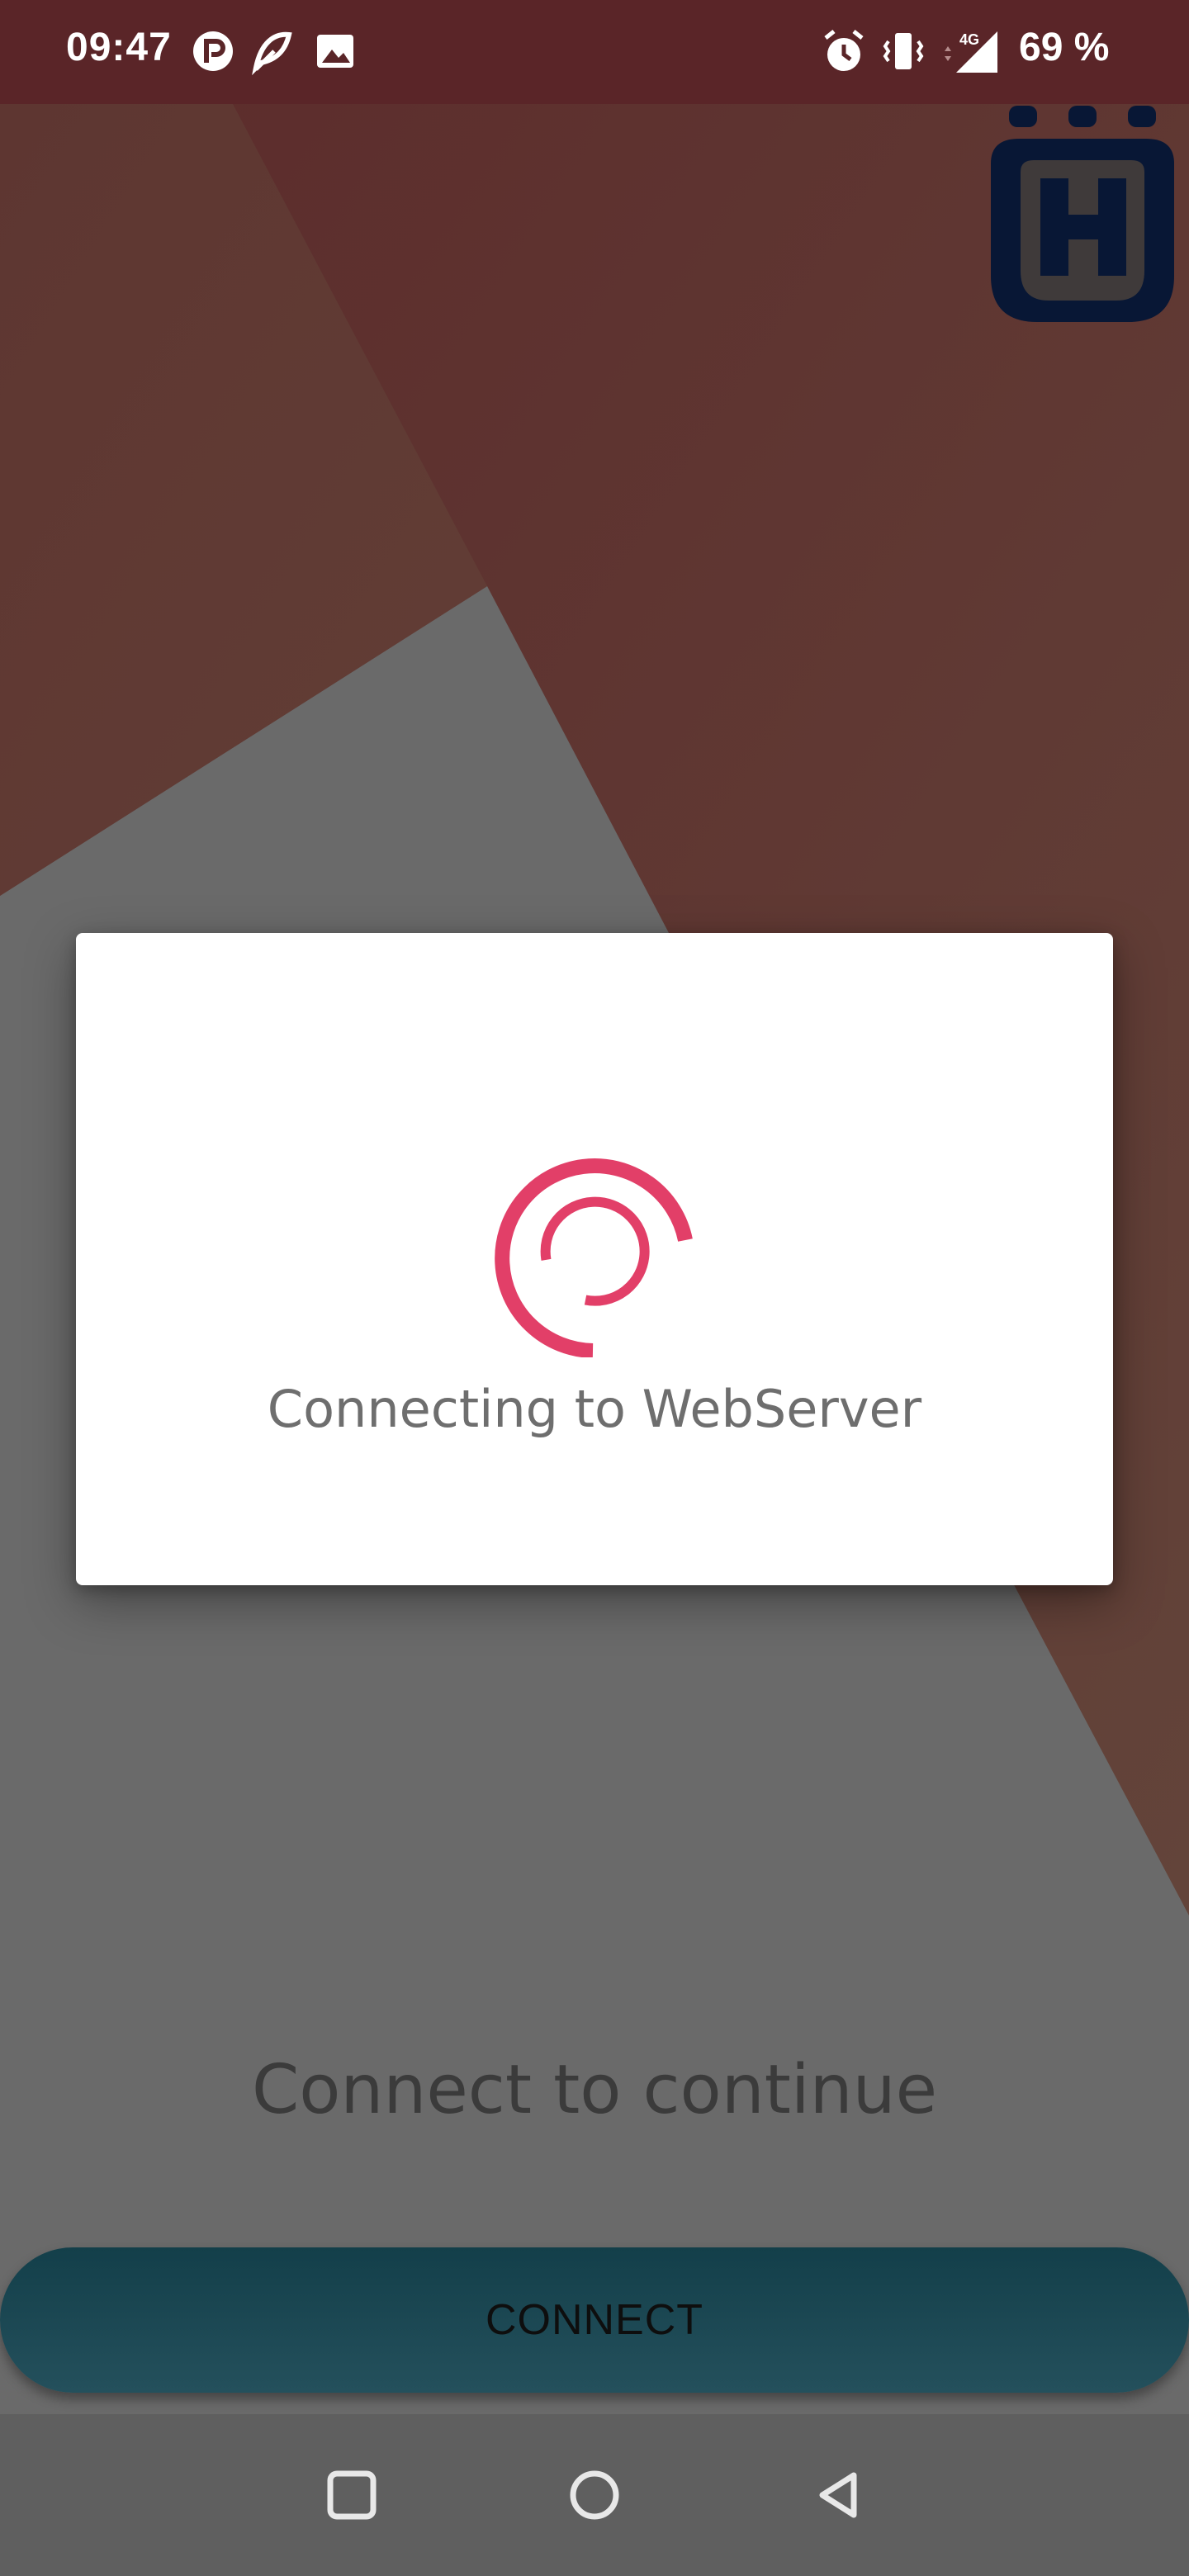  What do you see at coordinates (335, 51) in the screenshot?
I see `gallery-icon` at bounding box center [335, 51].